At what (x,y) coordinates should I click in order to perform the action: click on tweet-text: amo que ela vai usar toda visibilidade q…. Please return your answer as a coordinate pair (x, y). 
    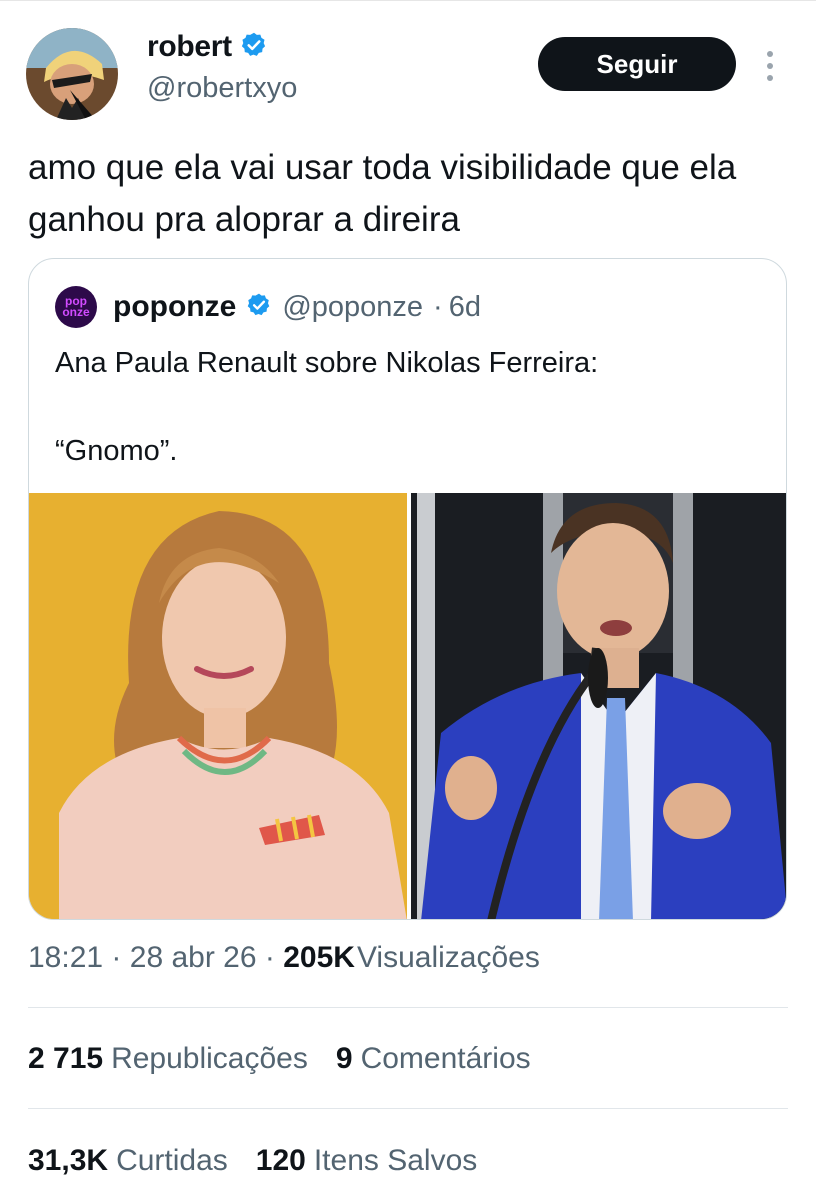
    Looking at the image, I should click on (382, 193).